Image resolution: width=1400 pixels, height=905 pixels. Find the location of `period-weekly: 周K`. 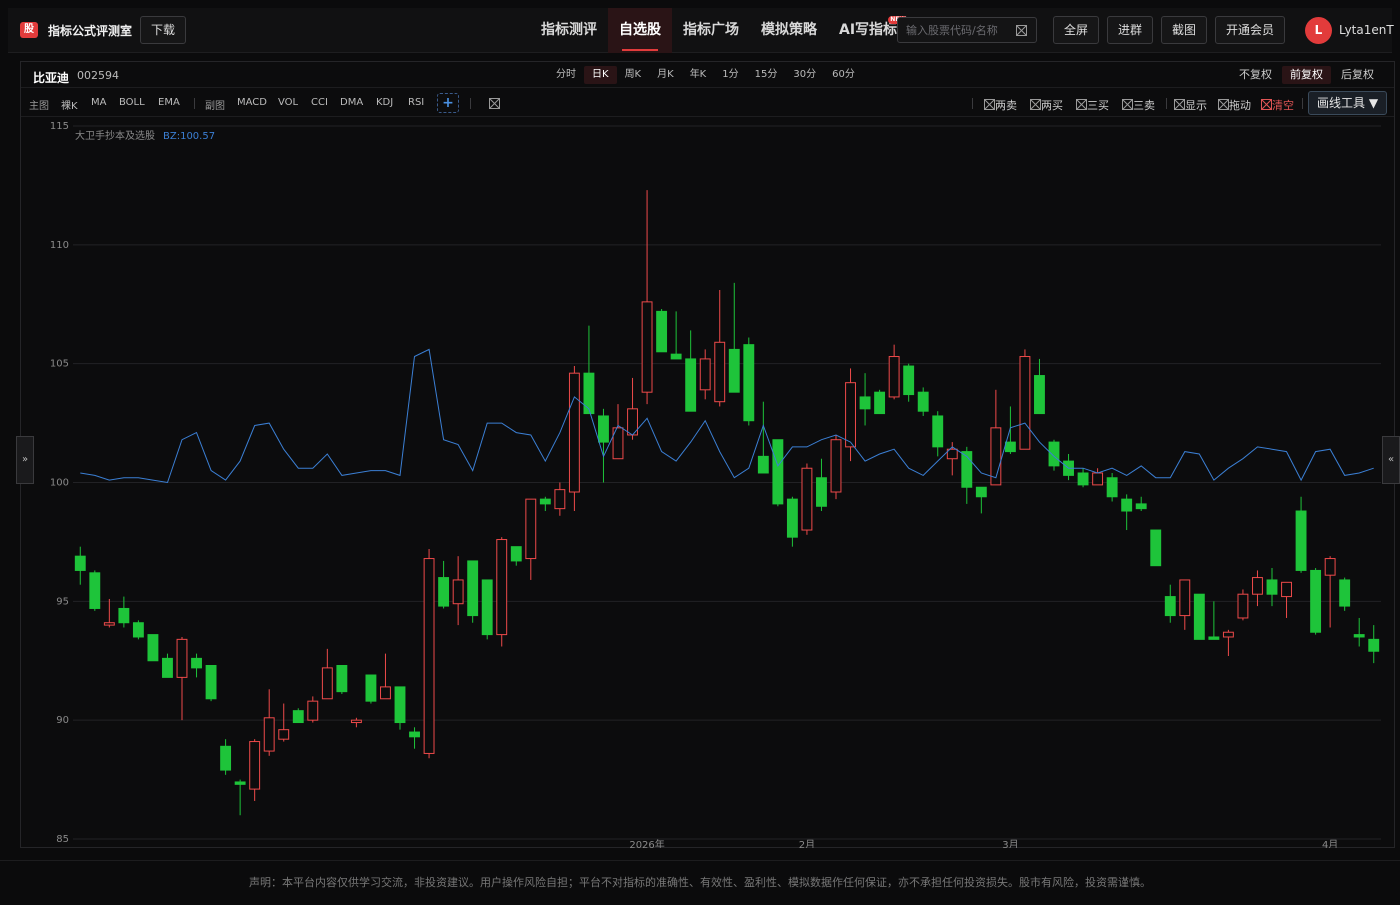

period-weekly: 周K is located at coordinates (633, 75).